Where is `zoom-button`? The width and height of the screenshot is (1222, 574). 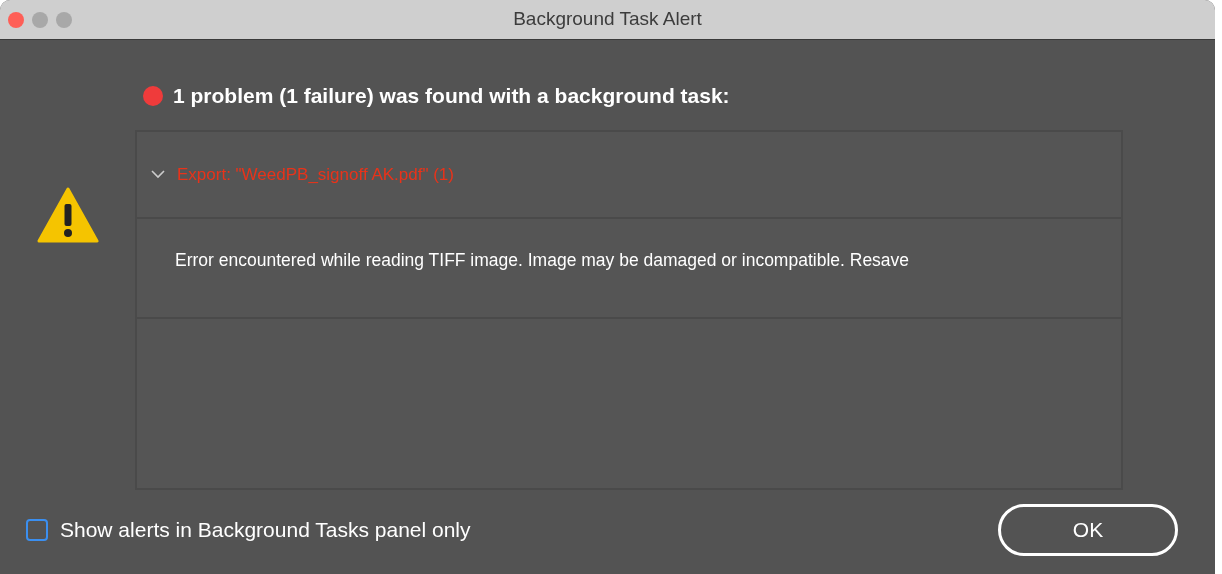 zoom-button is located at coordinates (64, 20).